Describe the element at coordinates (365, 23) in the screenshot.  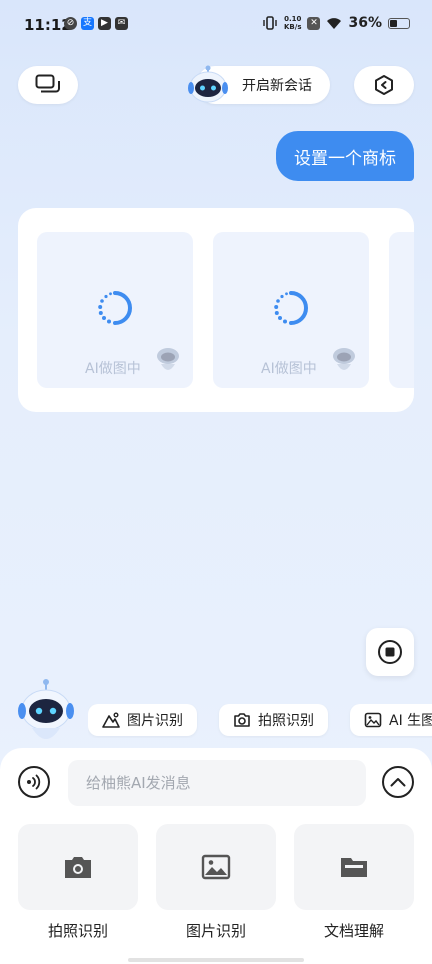
I see `battery-percent: 36%` at that location.